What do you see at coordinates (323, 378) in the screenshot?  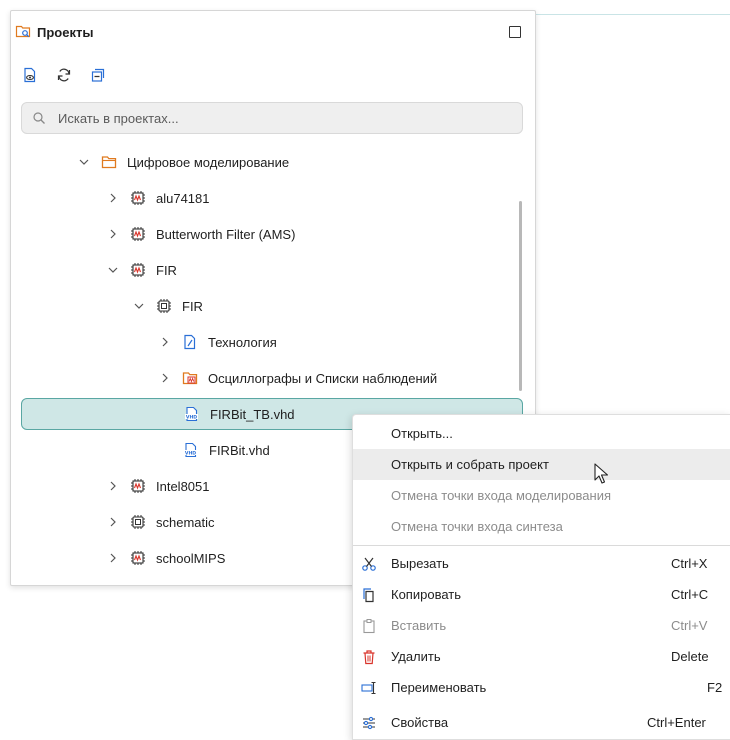 I see `tree-item-label: Осциллографы и Списки наблюдений` at bounding box center [323, 378].